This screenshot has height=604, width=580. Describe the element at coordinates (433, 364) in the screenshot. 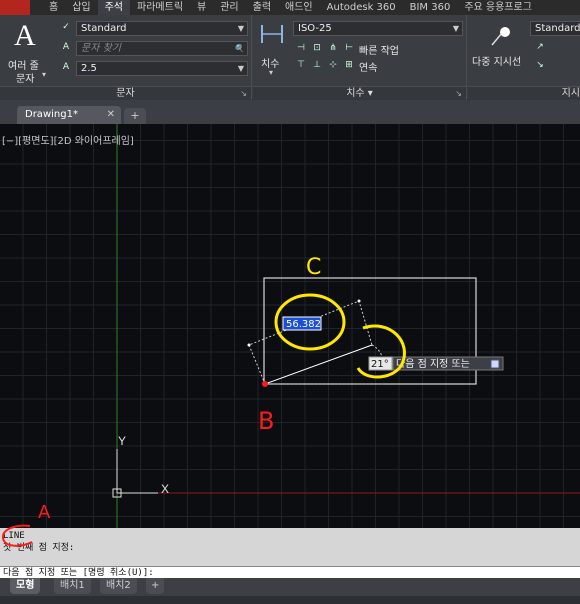

I see `next-point-tooltip: 다음 점 지정 또는` at that location.